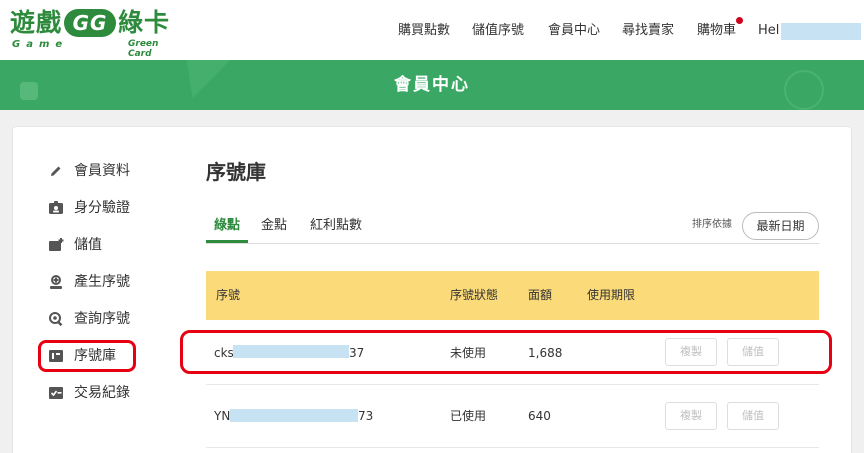  Describe the element at coordinates (740, 20) in the screenshot. I see `cart-notification-dot` at that location.